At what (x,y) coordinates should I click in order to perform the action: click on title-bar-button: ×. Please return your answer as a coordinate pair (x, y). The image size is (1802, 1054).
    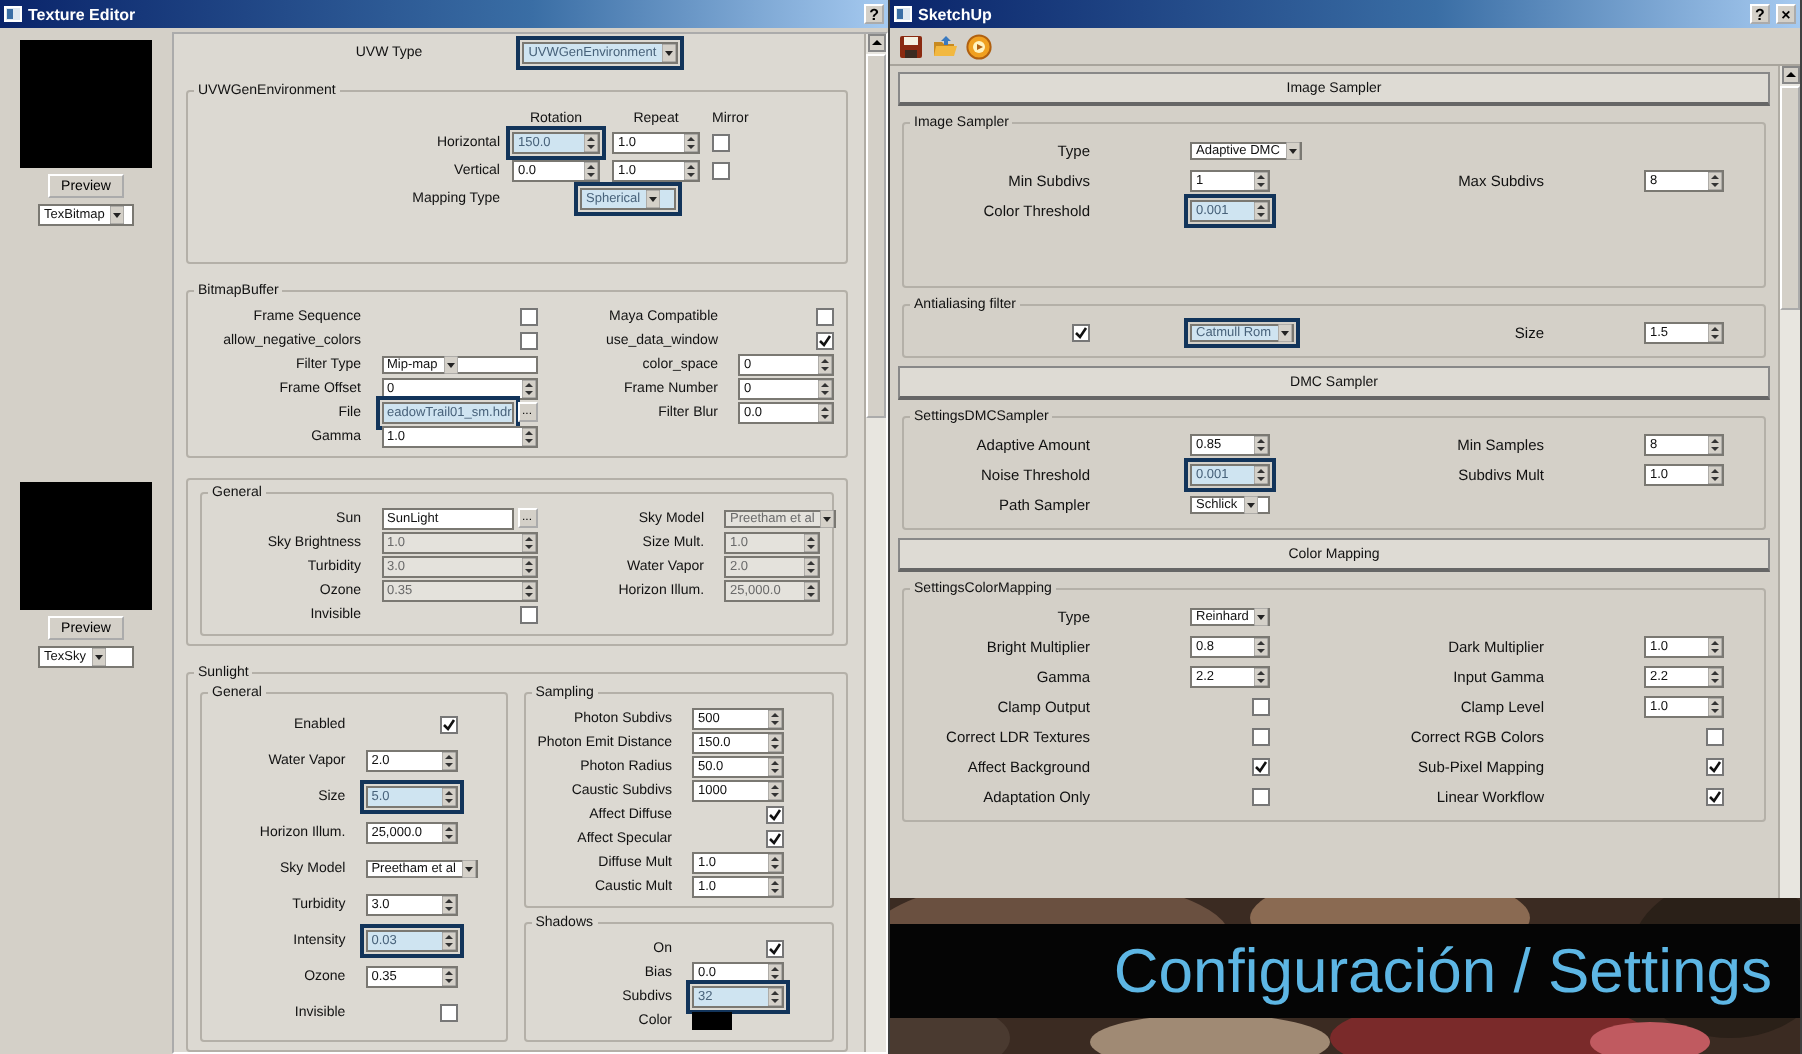
    Looking at the image, I should click on (1786, 14).